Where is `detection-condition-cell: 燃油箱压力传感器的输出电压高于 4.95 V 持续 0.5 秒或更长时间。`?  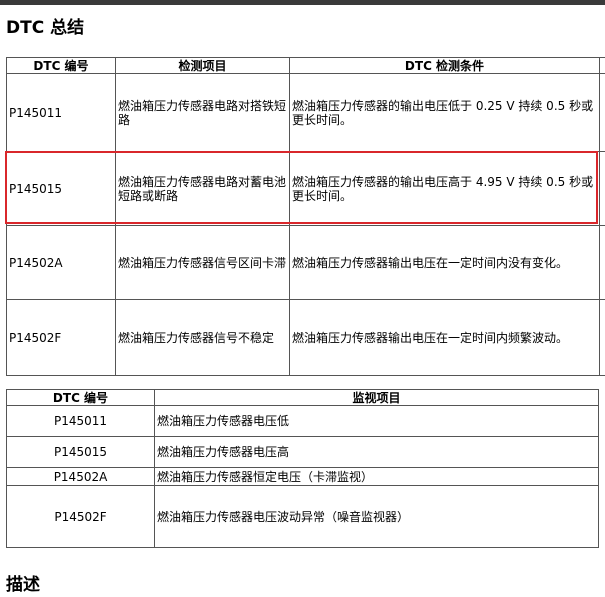
detection-condition-cell: 燃油箱压力传感器的输出电压高于 4.95 V 持续 0.5 秒或更长时间。 is located at coordinates (444, 188).